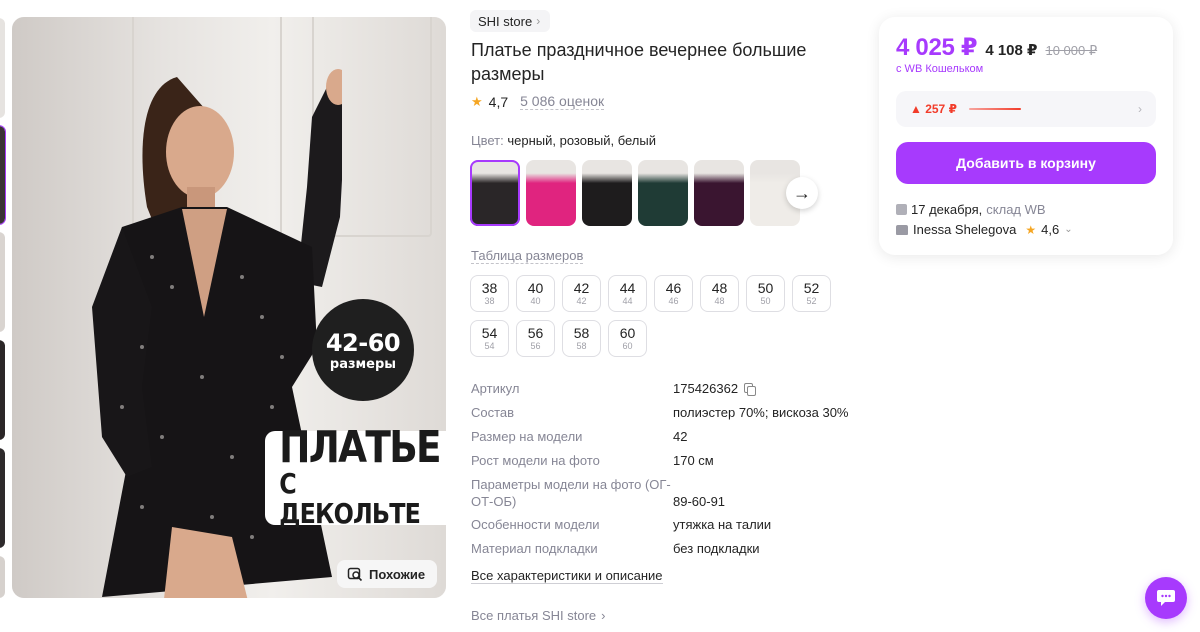 The height and width of the screenshot is (632, 1200). I want to click on size-ru-label: 56, so click(535, 345).